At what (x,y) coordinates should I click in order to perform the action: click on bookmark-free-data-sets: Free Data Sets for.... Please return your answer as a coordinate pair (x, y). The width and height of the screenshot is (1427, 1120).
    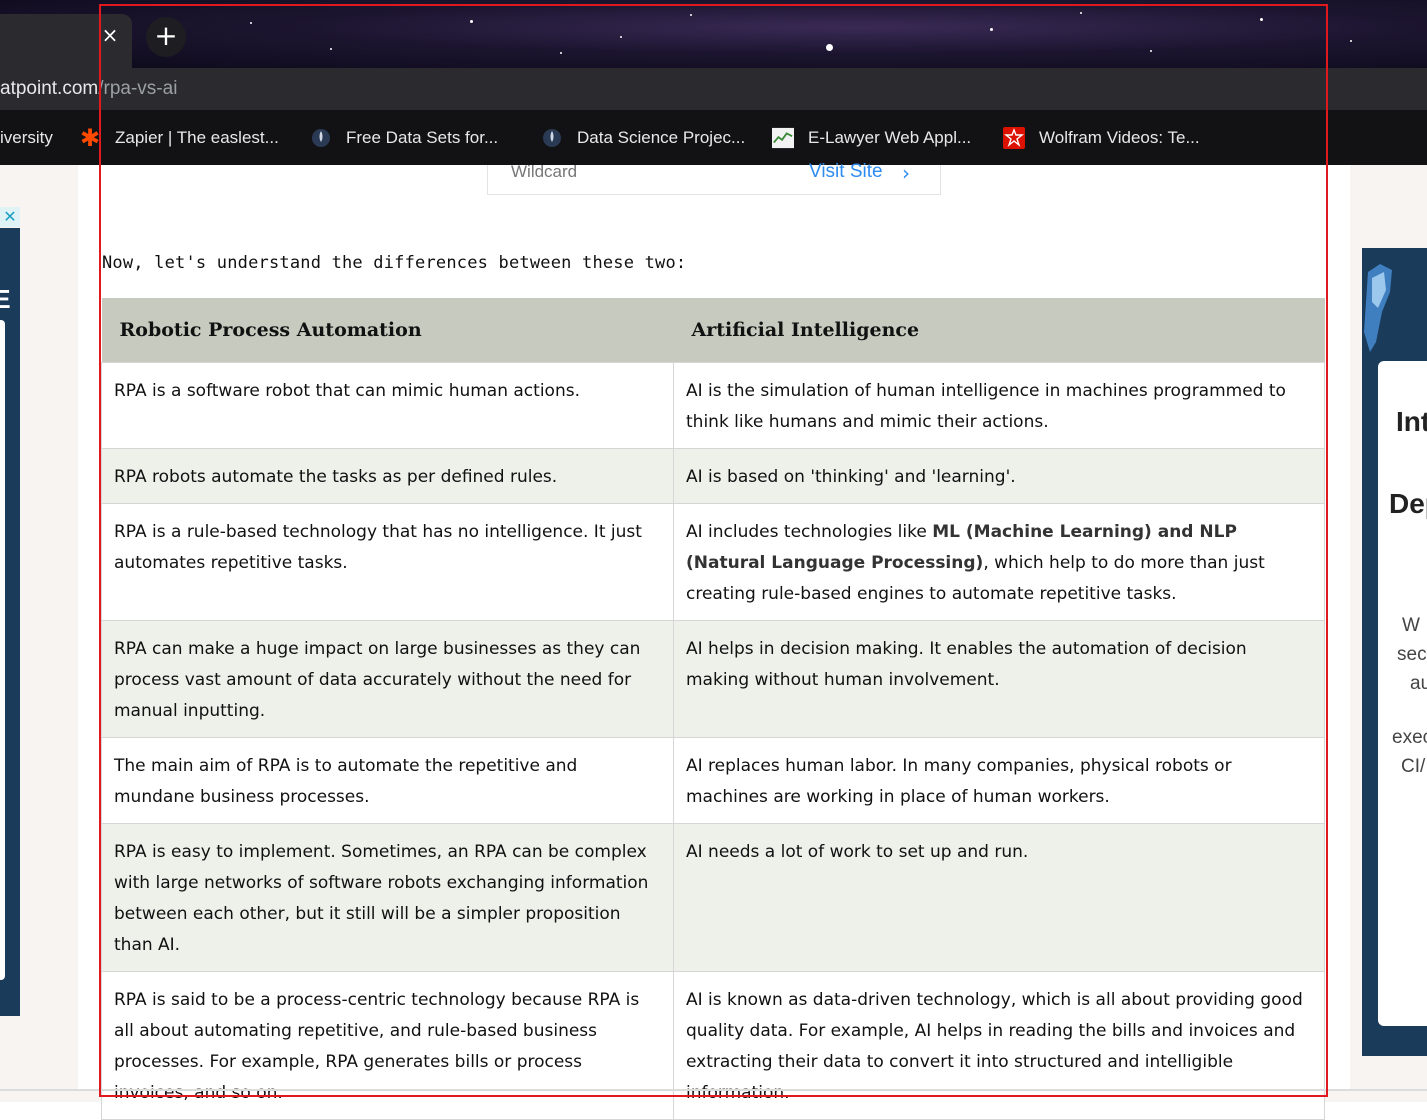
    Looking at the image, I should click on (404, 138).